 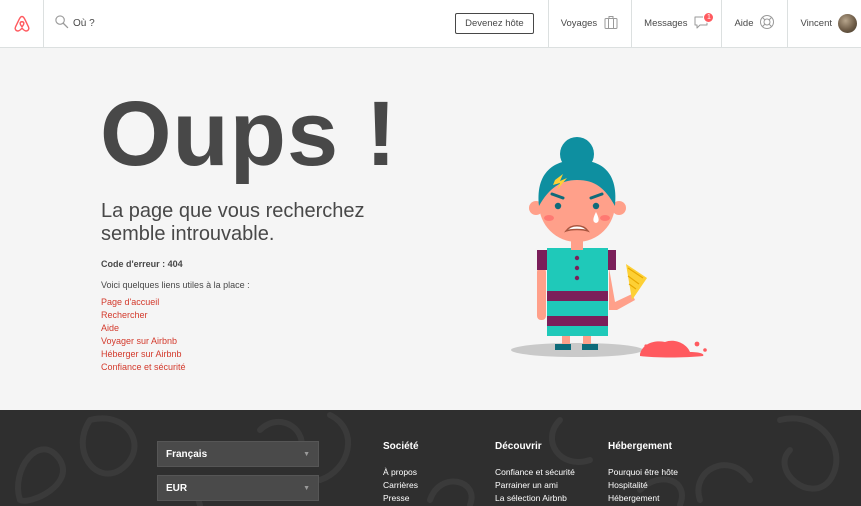 I want to click on list-item: La sélection Airbnb, so click(x=535, y=495).